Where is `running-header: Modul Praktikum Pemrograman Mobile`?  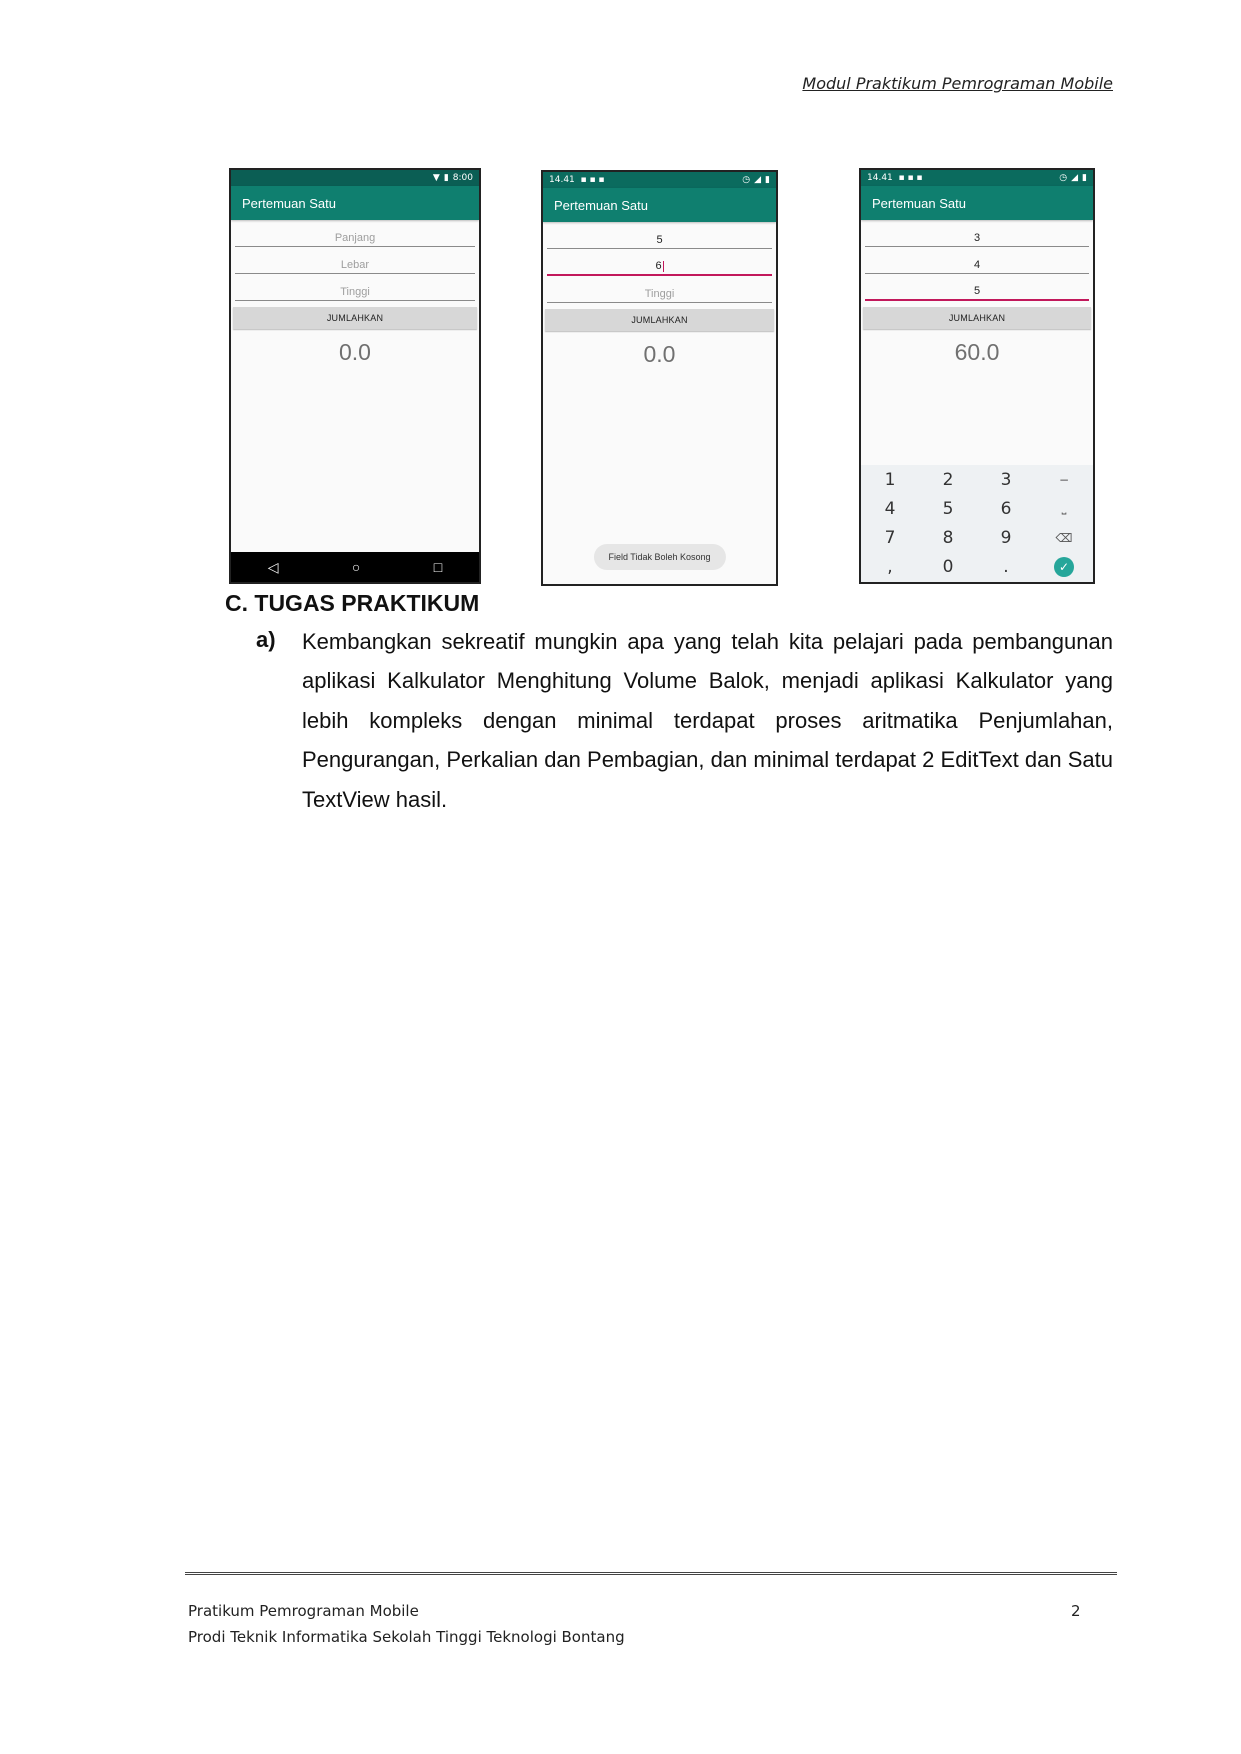 running-header: Modul Praktikum Pemrograman Mobile is located at coordinates (957, 83).